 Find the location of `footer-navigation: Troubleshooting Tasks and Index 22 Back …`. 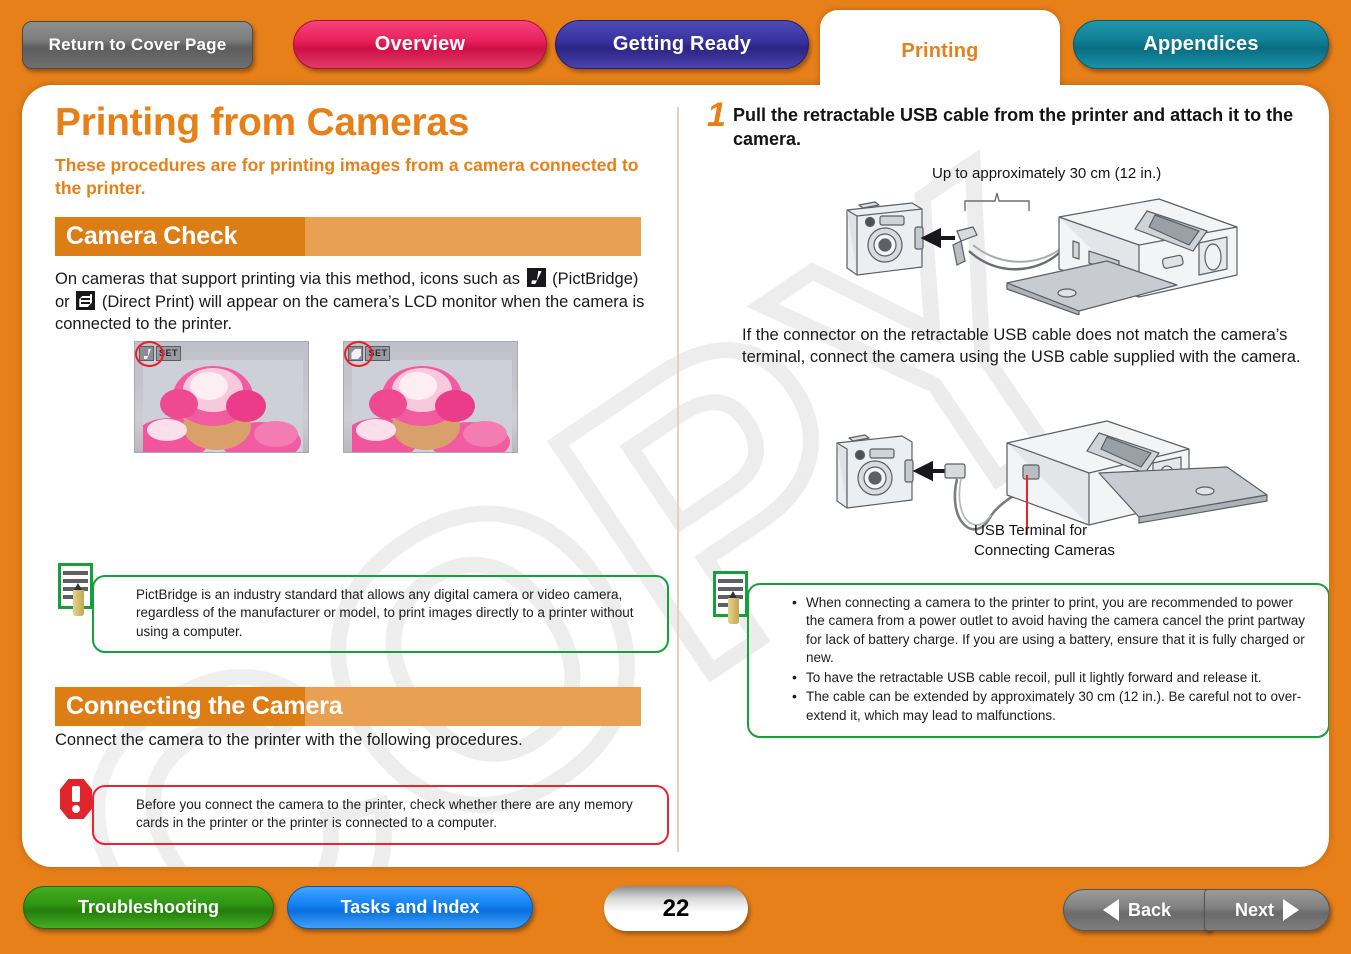

footer-navigation: Troubleshooting Tasks and Index 22 Back … is located at coordinates (675, 910).